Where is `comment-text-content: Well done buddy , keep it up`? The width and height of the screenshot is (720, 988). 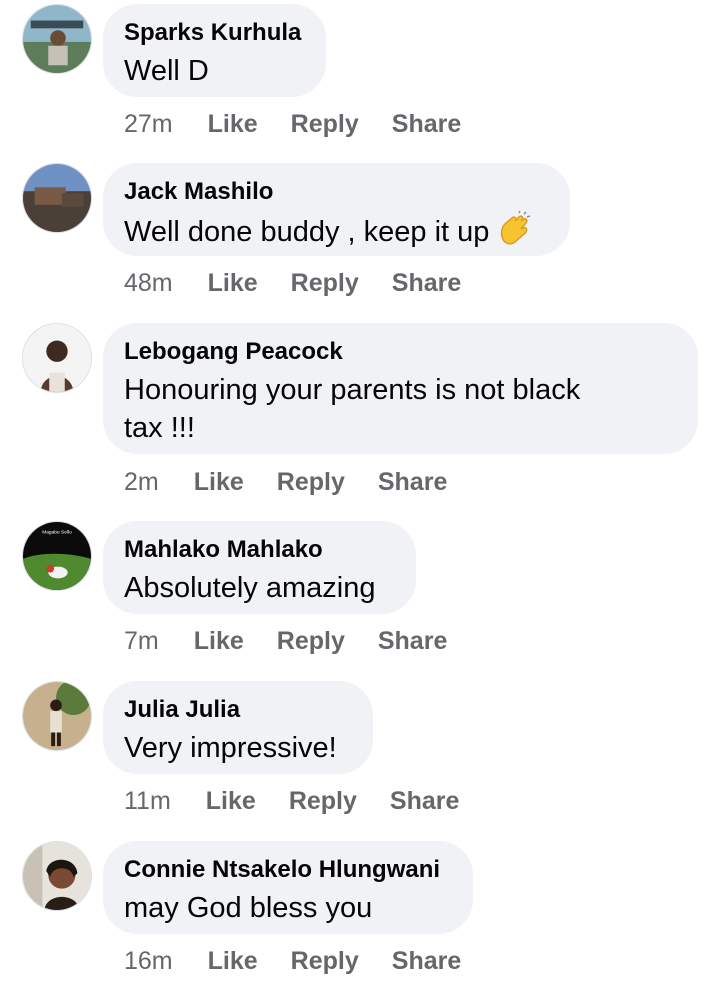 comment-text-content: Well done buddy , keep it up is located at coordinates (307, 232).